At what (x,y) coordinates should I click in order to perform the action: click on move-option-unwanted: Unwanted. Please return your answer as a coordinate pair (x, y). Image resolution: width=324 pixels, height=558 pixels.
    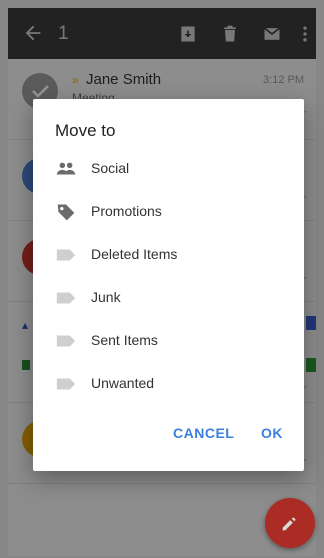
    Looking at the image, I should click on (168, 384).